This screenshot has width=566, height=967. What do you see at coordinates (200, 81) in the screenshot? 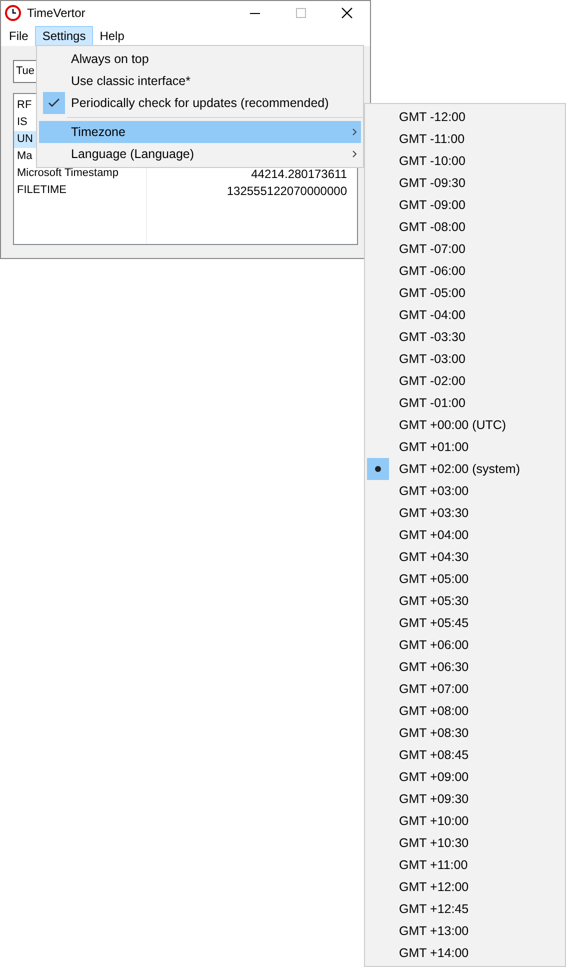
I see `menu-item: Use classic interface*` at bounding box center [200, 81].